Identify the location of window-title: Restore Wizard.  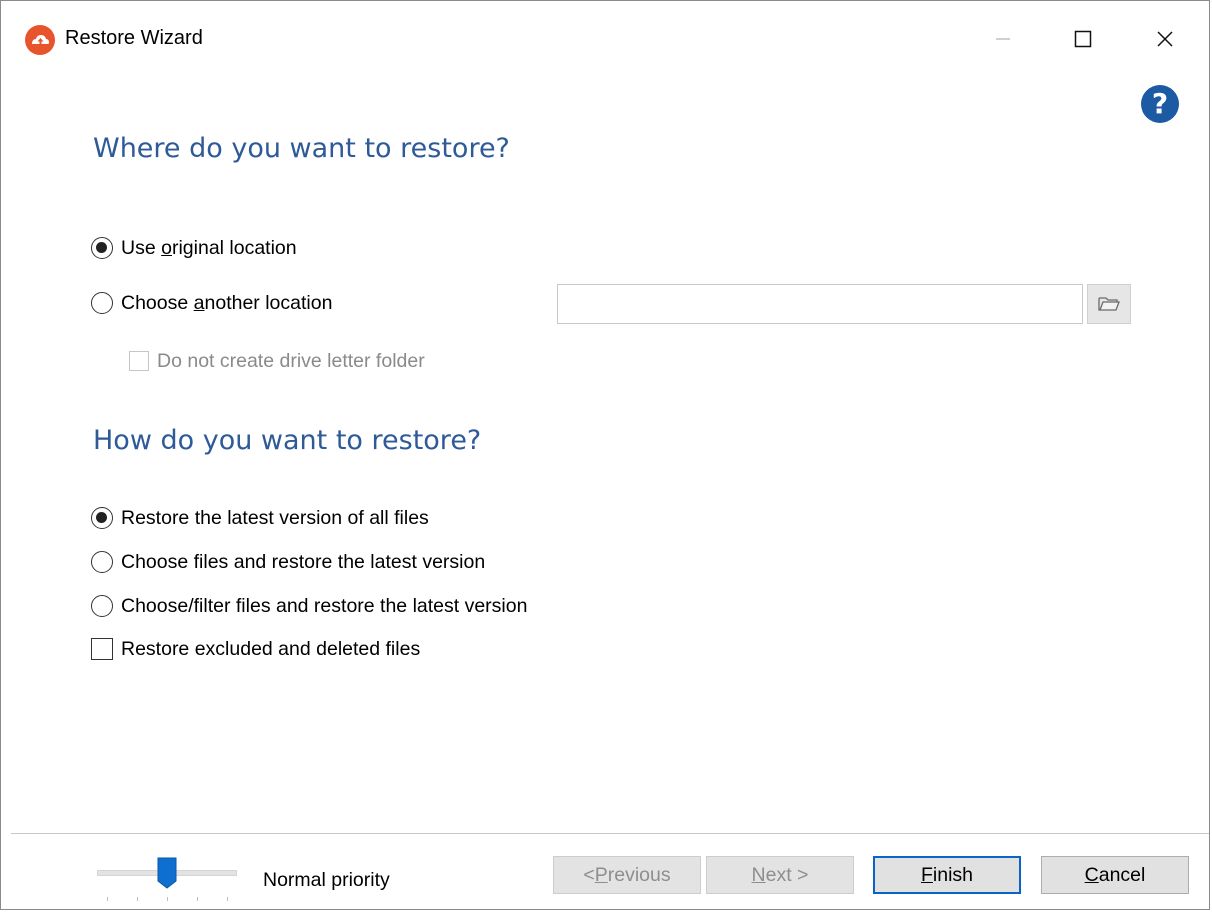
(134, 38).